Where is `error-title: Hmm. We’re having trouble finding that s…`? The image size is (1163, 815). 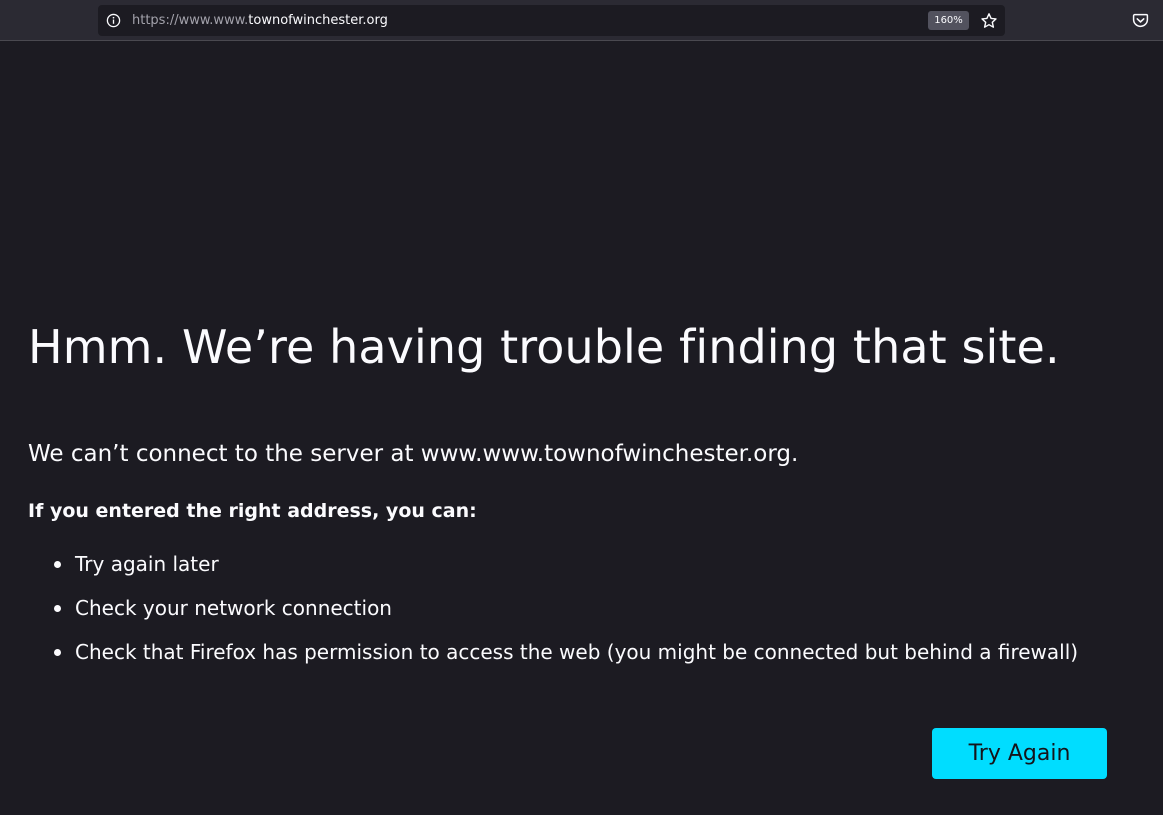 error-title: Hmm. We’re having trouble finding that s… is located at coordinates (544, 347).